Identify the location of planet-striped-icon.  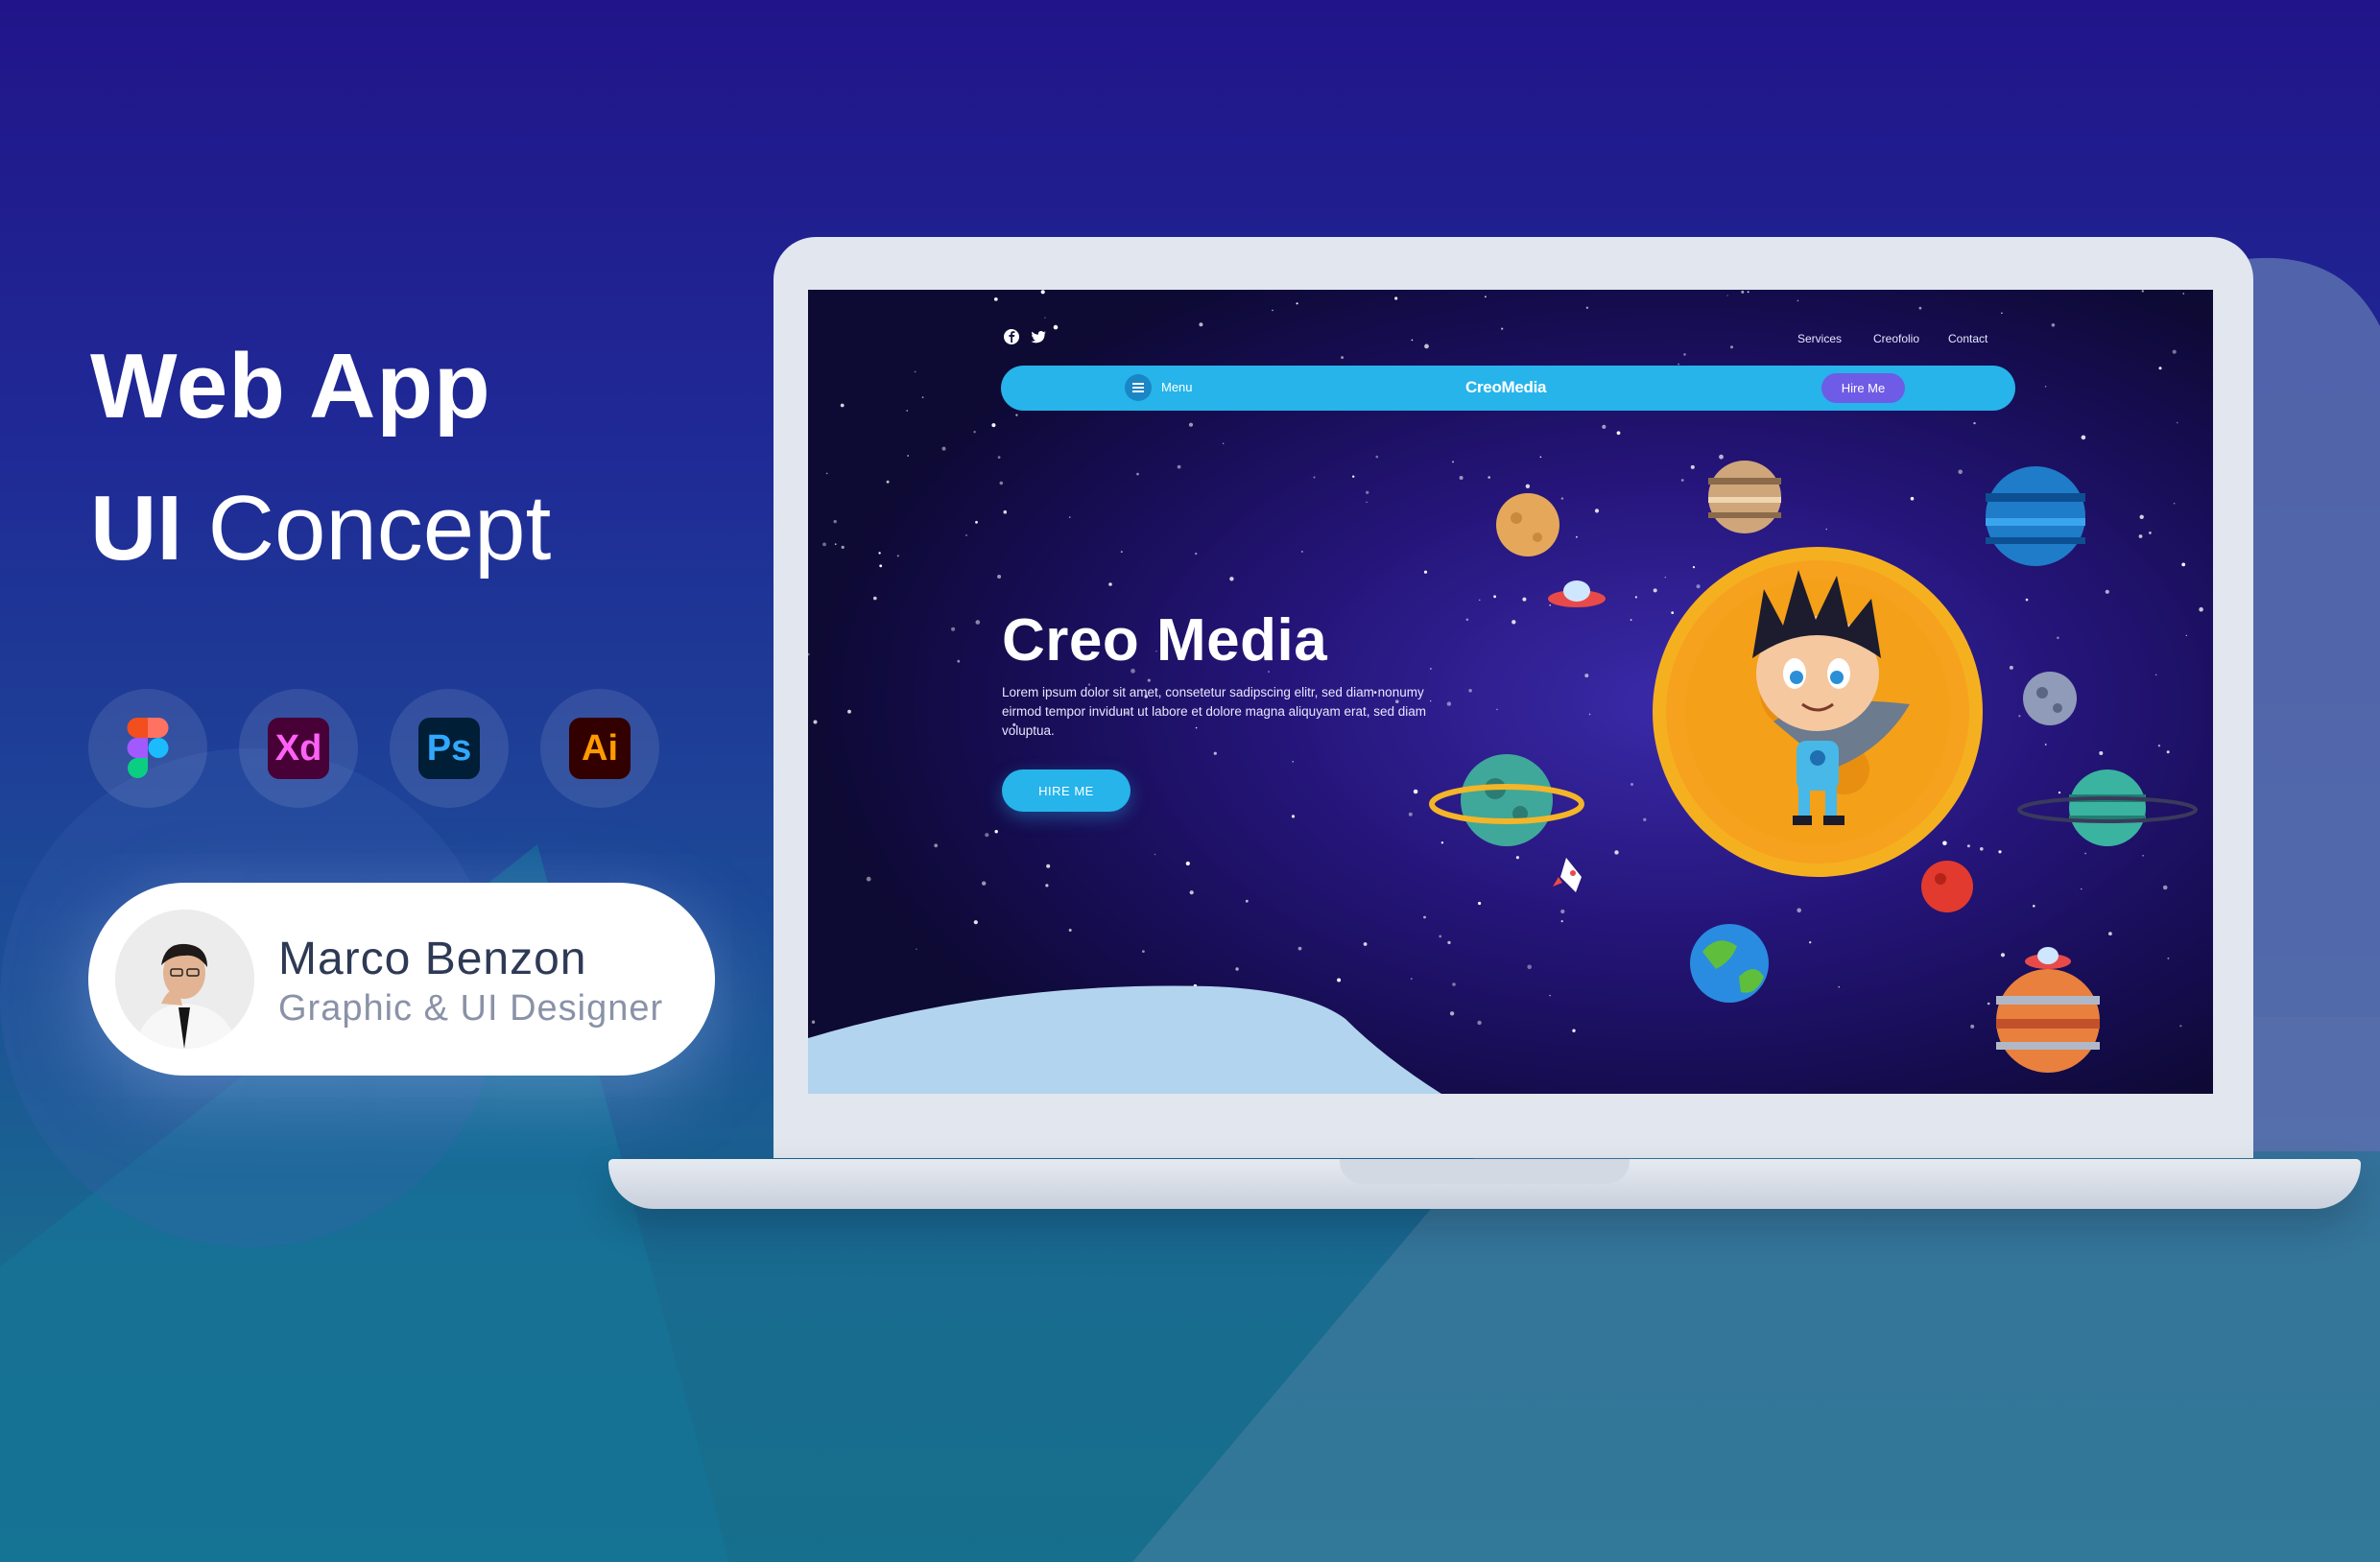
(1745, 497).